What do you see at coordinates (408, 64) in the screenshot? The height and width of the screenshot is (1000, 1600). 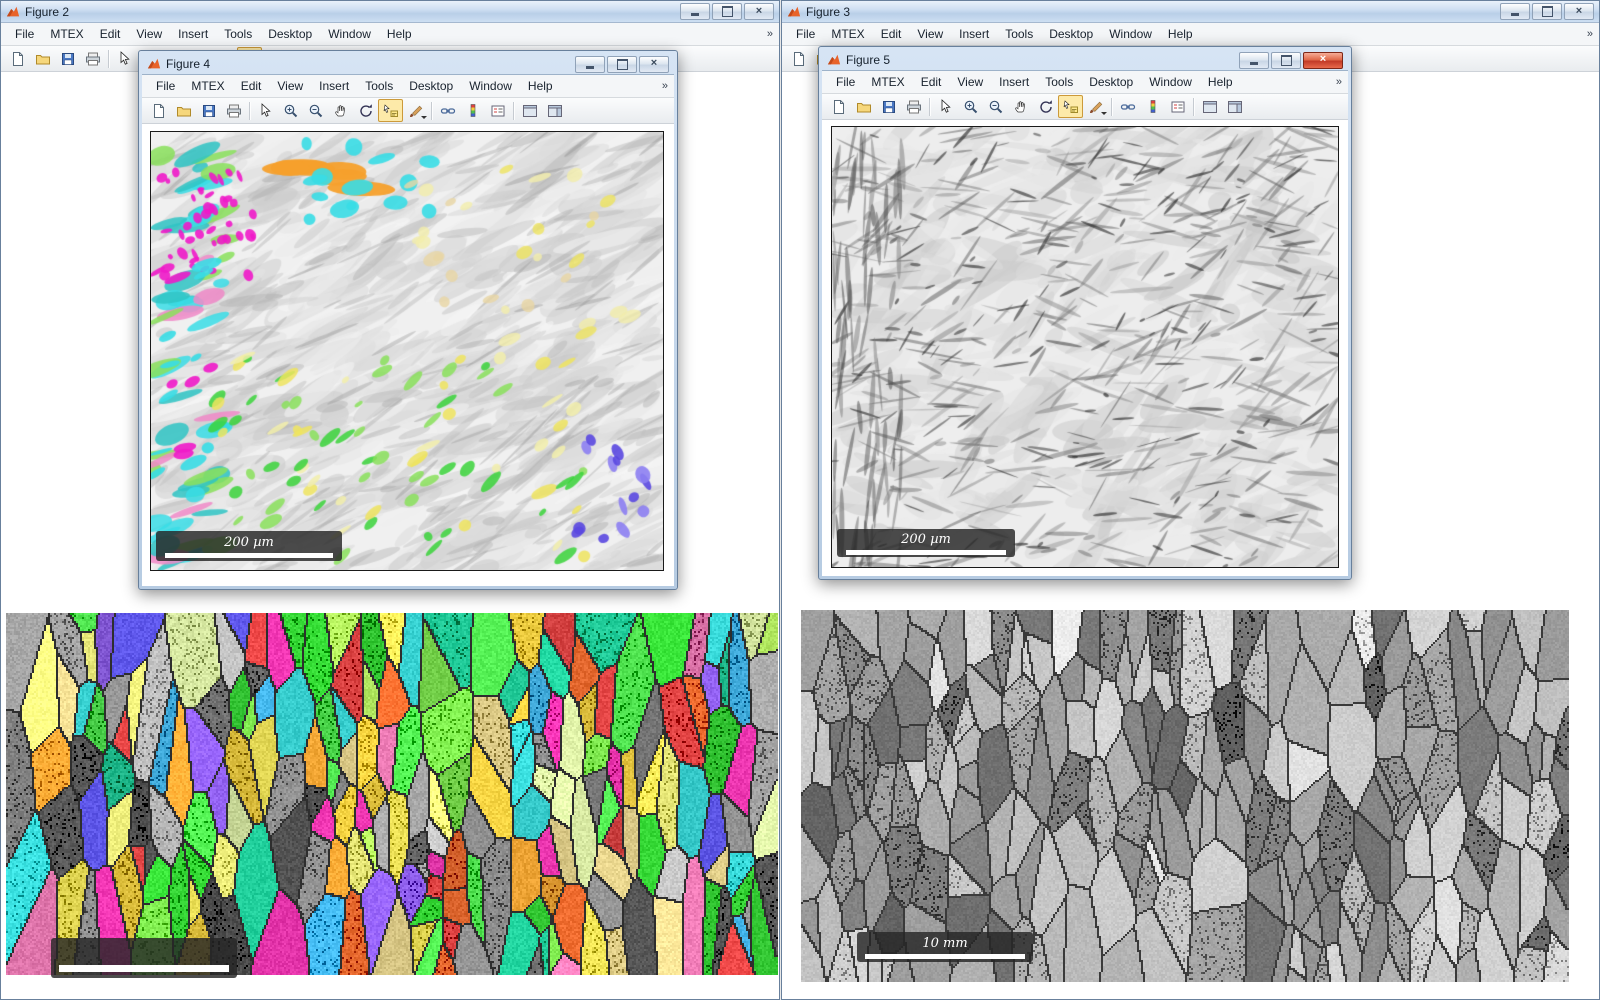 I see `figure4-titlebar: Figure 4 ×` at bounding box center [408, 64].